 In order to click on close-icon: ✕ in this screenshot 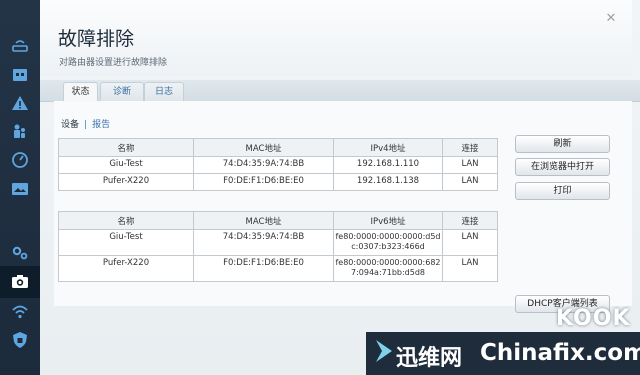, I will do `click(611, 19)`.